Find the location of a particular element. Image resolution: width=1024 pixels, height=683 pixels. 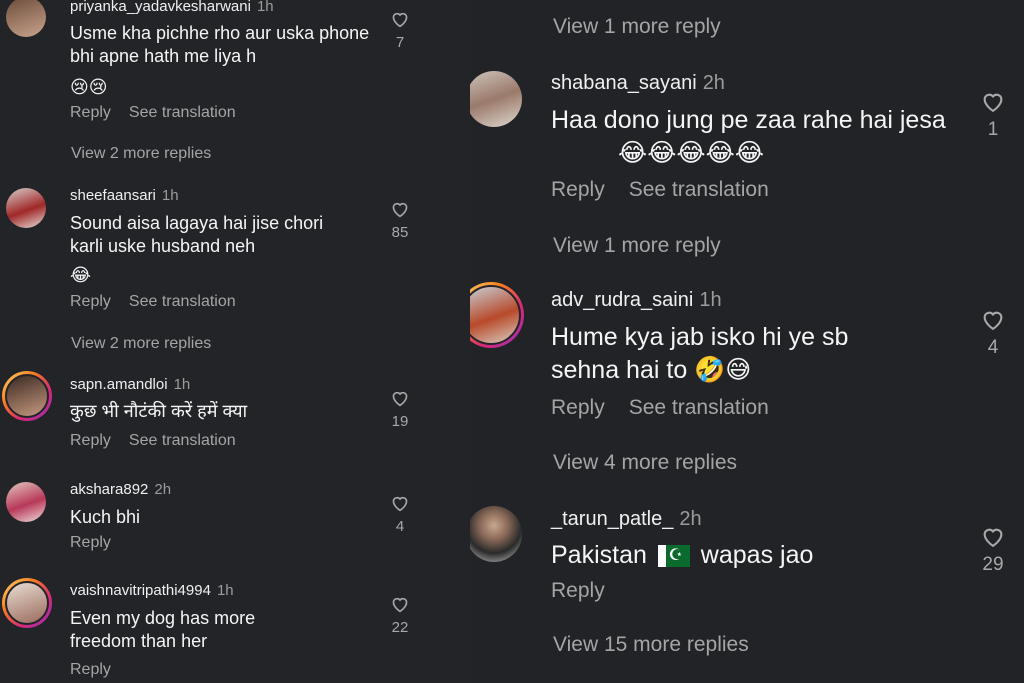

comment-header: priyanka_yadavkesharwani 1h is located at coordinates (172, 7).